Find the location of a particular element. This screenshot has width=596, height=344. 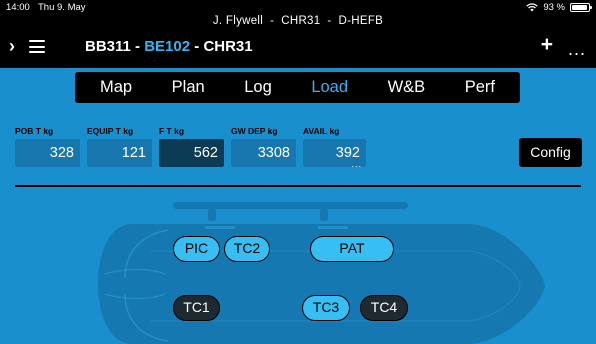

tab-load: Load is located at coordinates (329, 87).